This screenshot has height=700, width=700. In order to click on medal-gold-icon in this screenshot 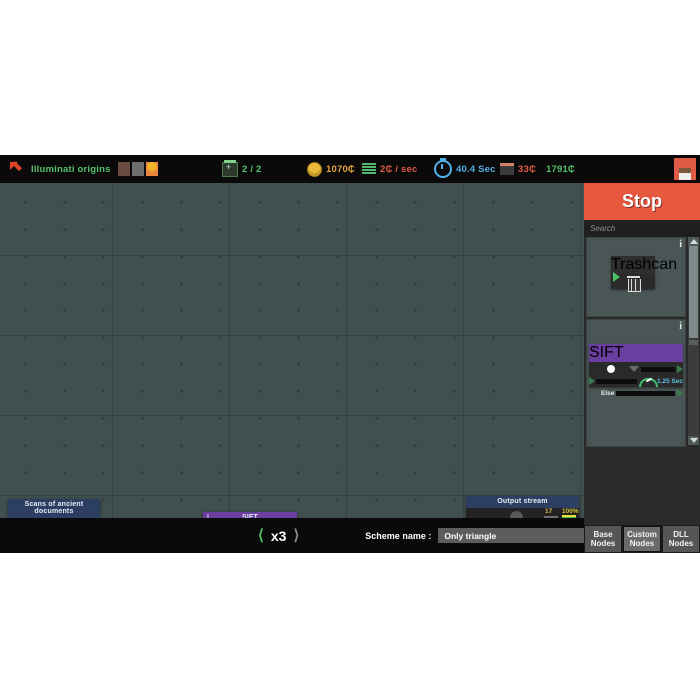, I will do `click(152, 169)`.